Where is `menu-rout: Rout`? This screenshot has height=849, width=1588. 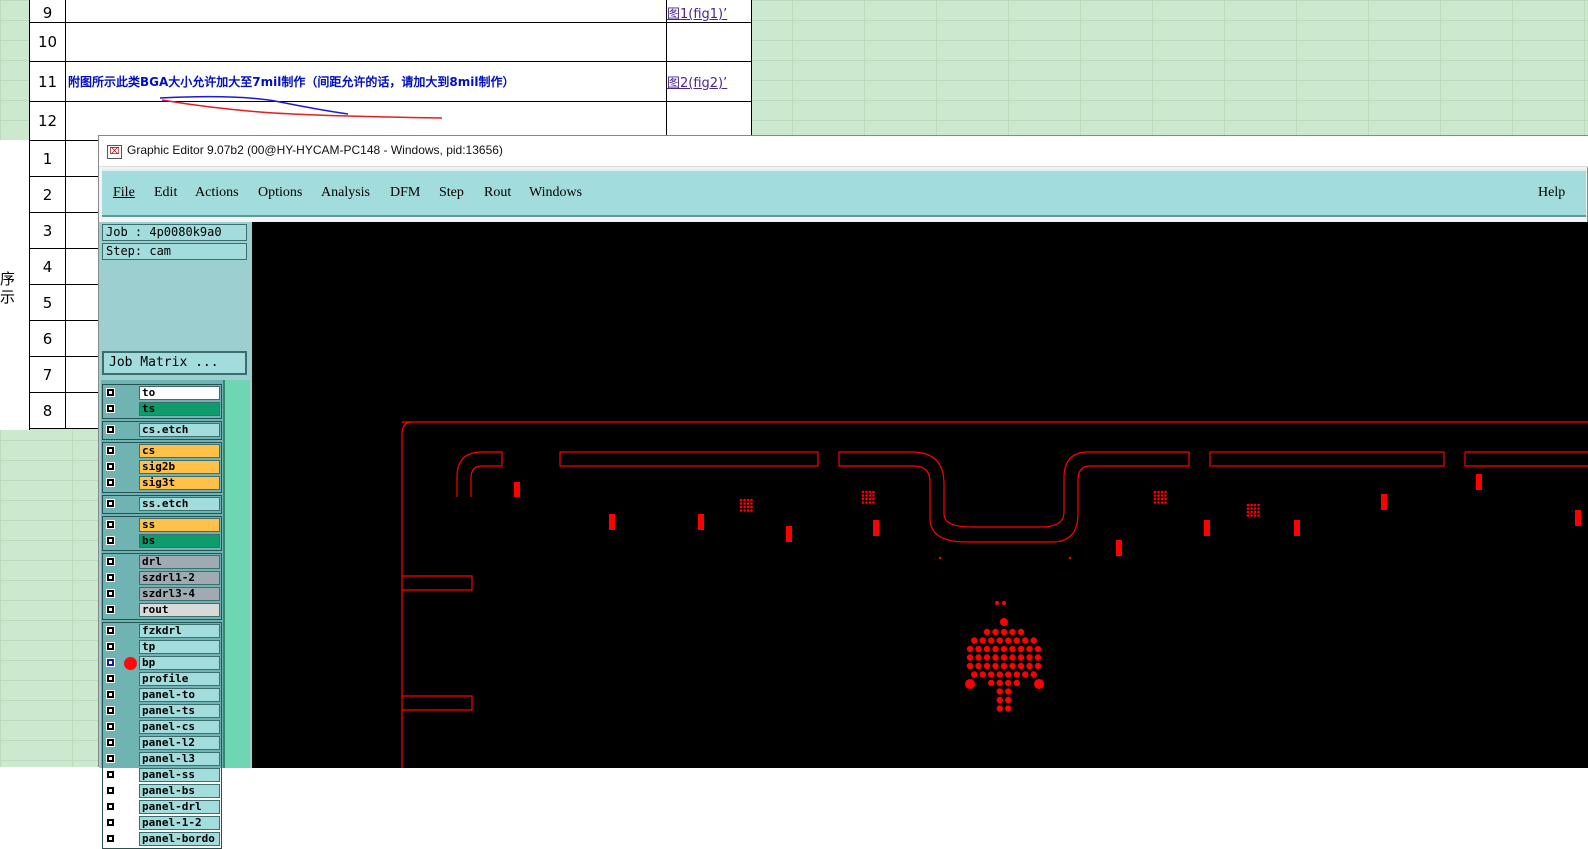
menu-rout: Rout is located at coordinates (497, 193).